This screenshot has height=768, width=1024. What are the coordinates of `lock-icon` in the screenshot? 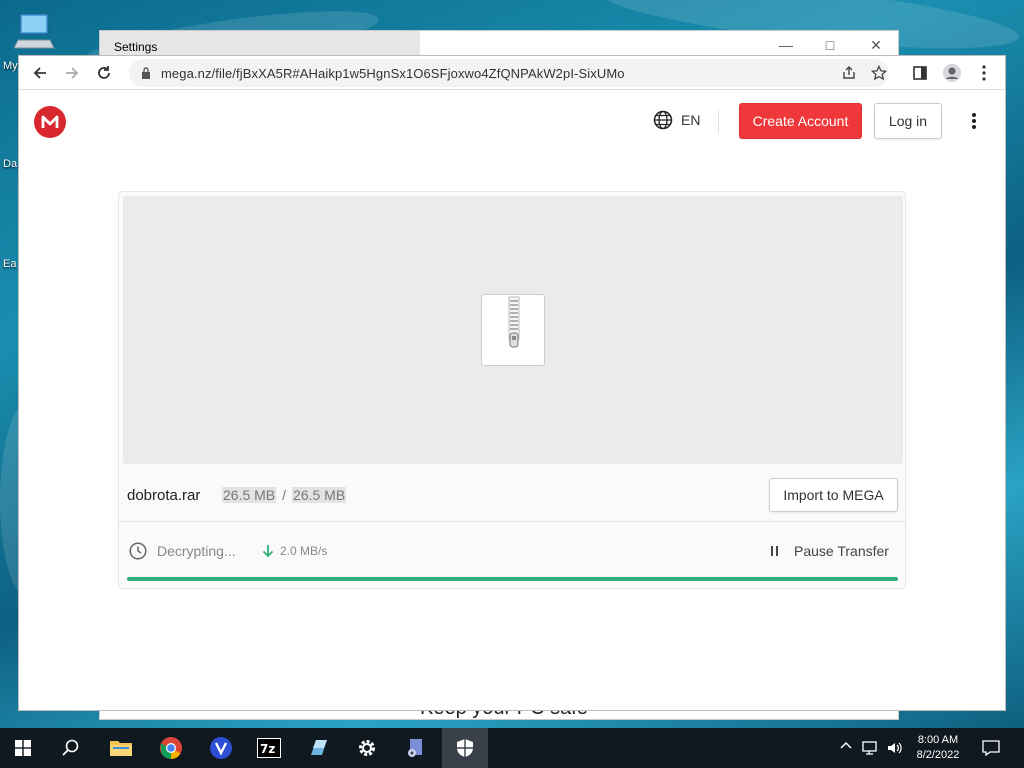 It's located at (146, 73).